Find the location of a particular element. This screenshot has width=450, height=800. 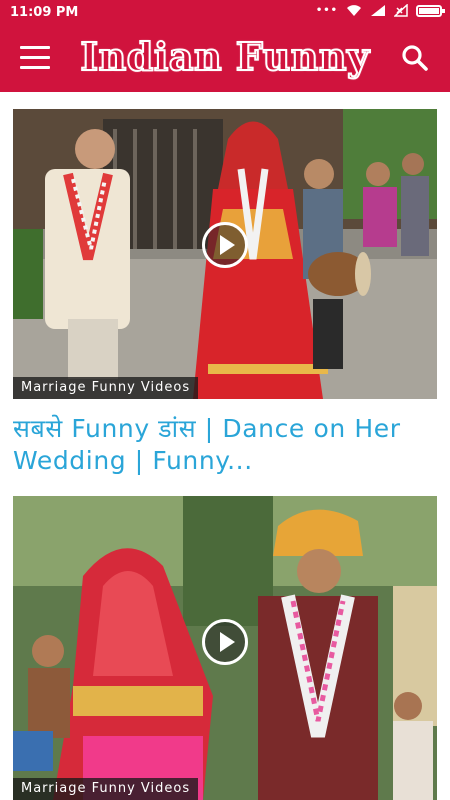

dots-icon: ••• is located at coordinates (326, 10).